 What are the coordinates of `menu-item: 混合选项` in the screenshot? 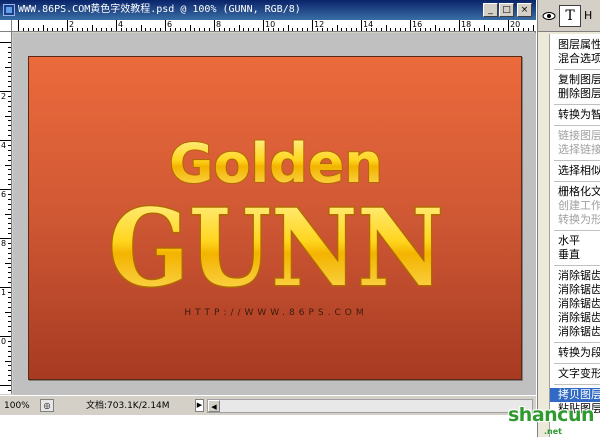 It's located at (575, 59).